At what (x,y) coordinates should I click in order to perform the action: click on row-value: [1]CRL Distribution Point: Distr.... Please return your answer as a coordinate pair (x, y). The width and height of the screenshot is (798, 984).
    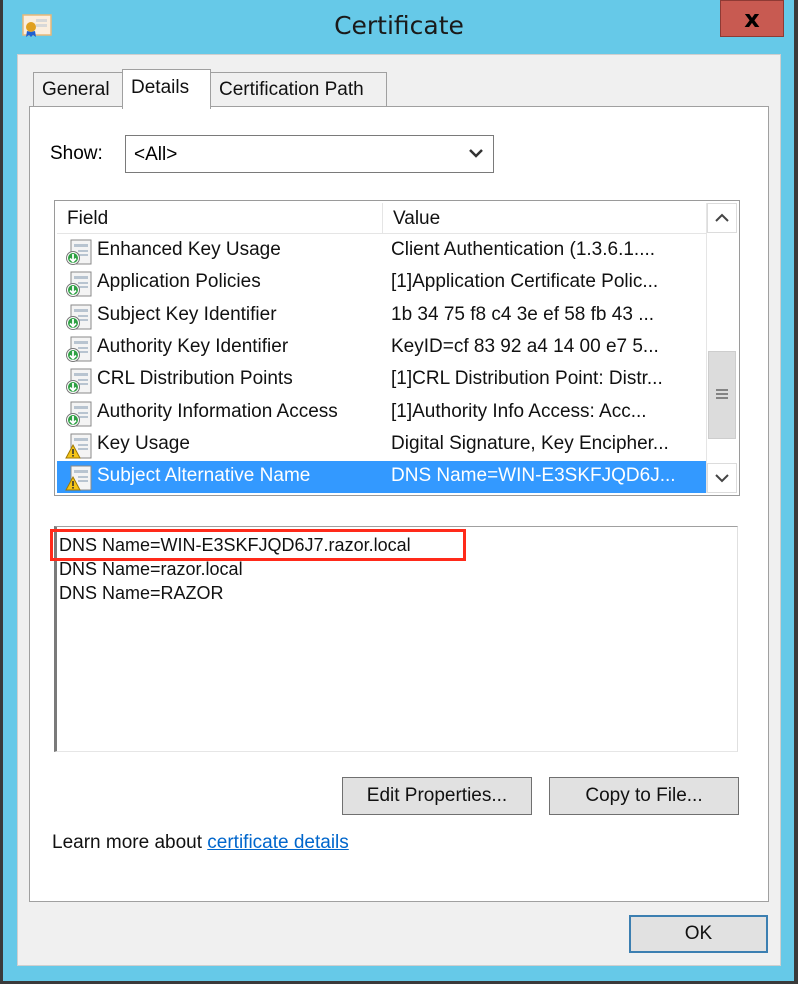
    Looking at the image, I should click on (527, 379).